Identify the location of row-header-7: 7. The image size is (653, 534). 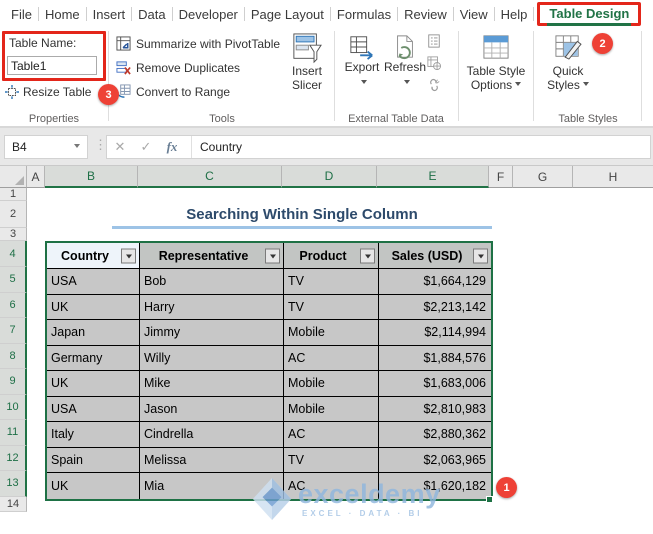
(13, 331).